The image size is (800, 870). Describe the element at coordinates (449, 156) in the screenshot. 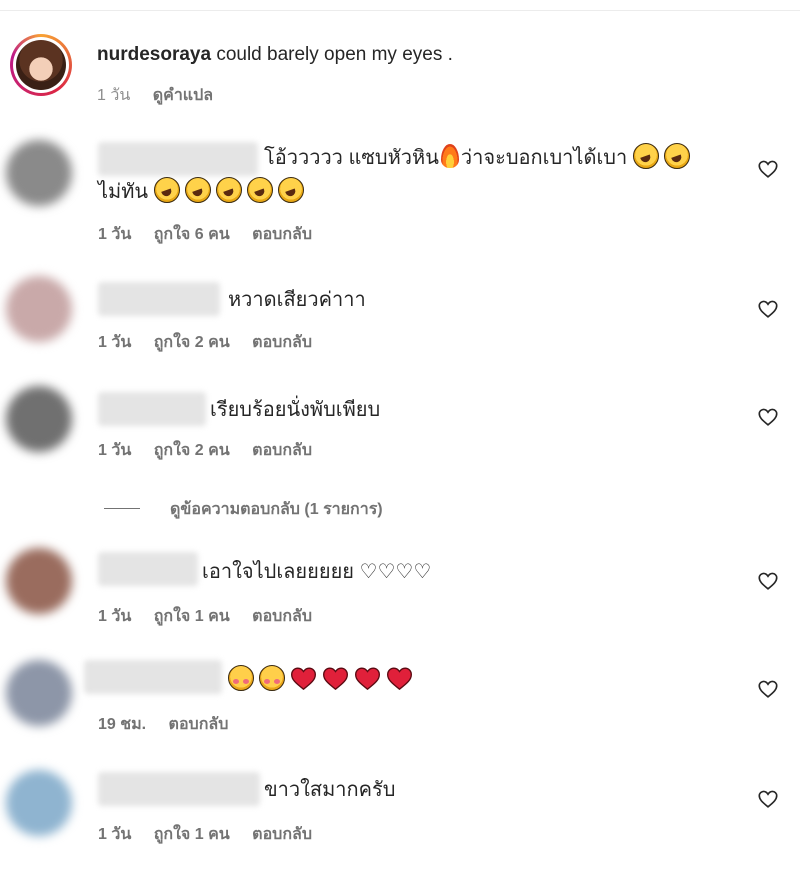

I see `fire-emoji` at that location.